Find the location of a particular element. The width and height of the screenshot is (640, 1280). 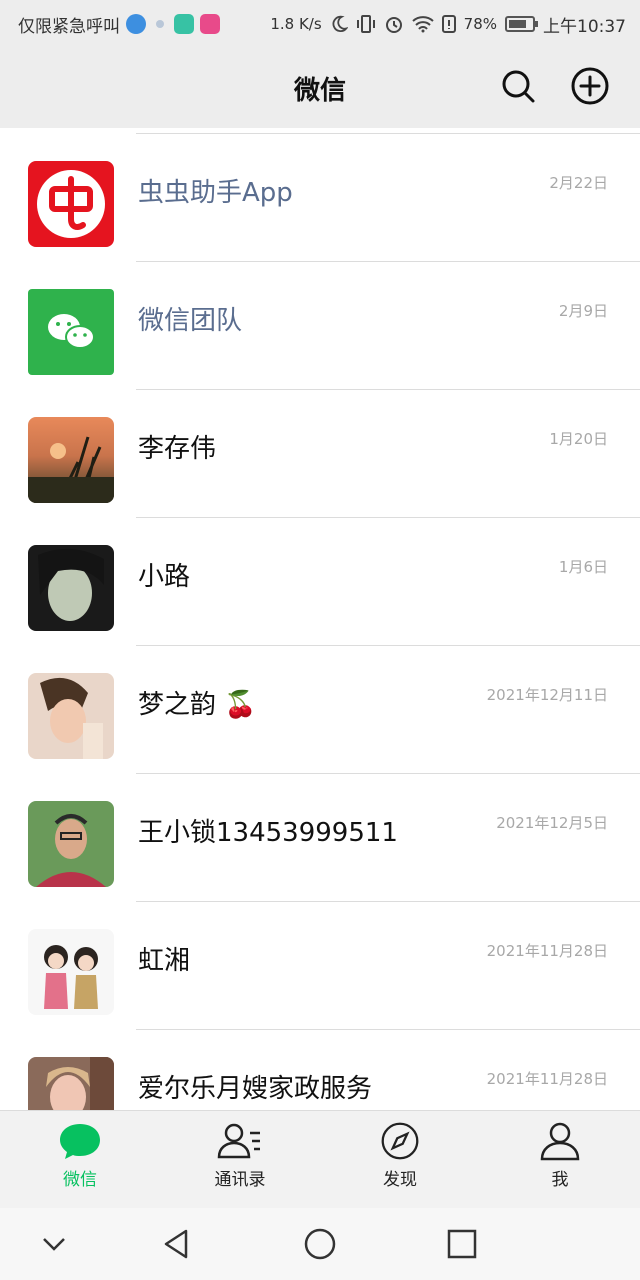

tab-contacts: 通讯录 is located at coordinates (240, 1163).